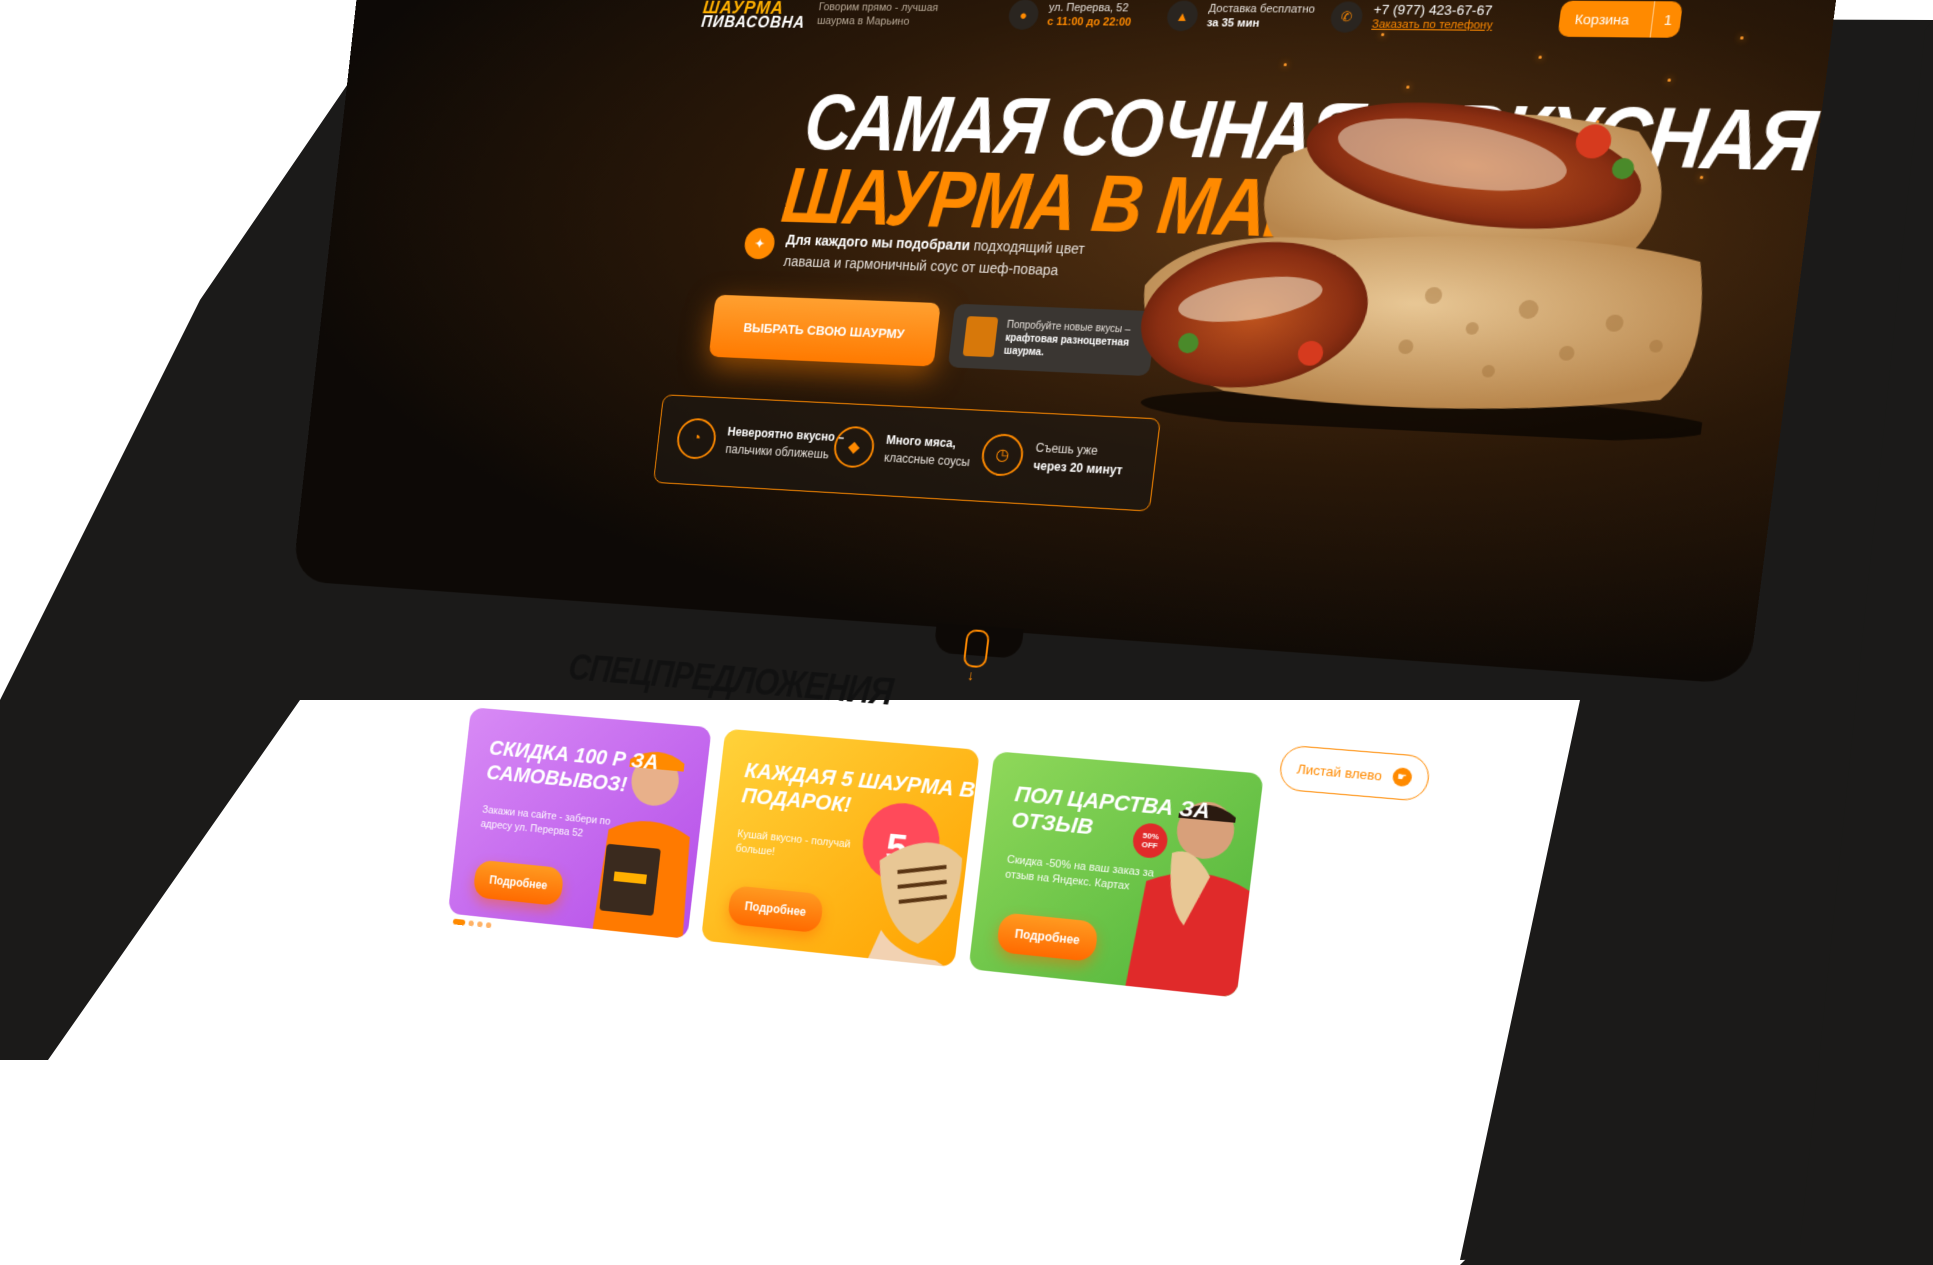 This screenshot has width=1933, height=1265. Describe the element at coordinates (927, 460) in the screenshot. I see `feature-rest: классные соусы` at that location.